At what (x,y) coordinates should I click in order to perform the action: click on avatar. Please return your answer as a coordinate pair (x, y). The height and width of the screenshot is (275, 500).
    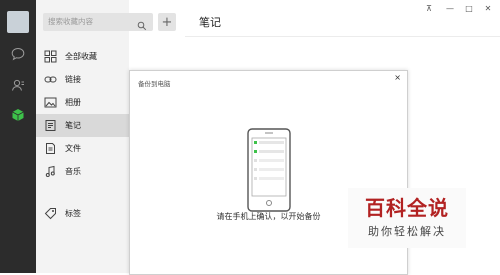
    Looking at the image, I should click on (18, 22).